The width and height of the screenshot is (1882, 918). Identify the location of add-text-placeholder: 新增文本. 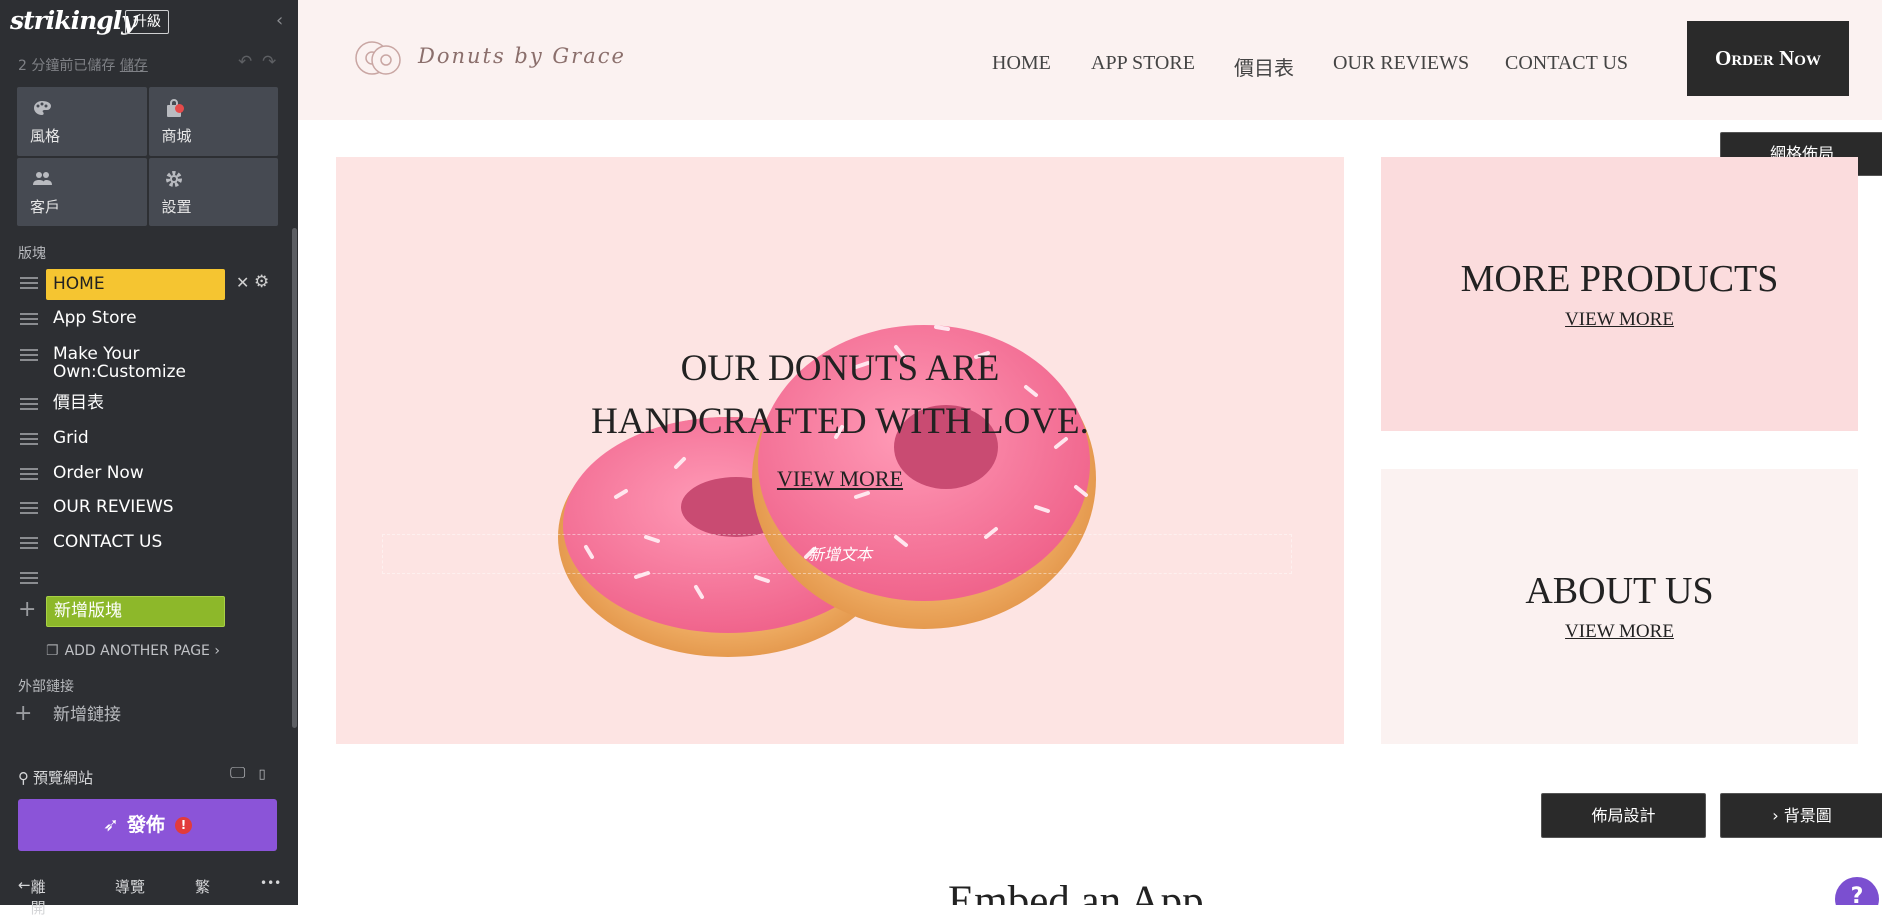
(840, 553).